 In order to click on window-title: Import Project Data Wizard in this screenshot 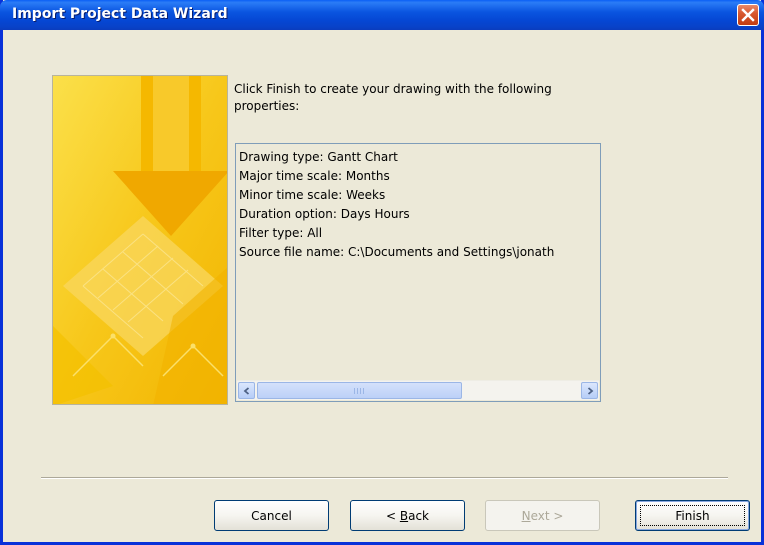, I will do `click(120, 14)`.